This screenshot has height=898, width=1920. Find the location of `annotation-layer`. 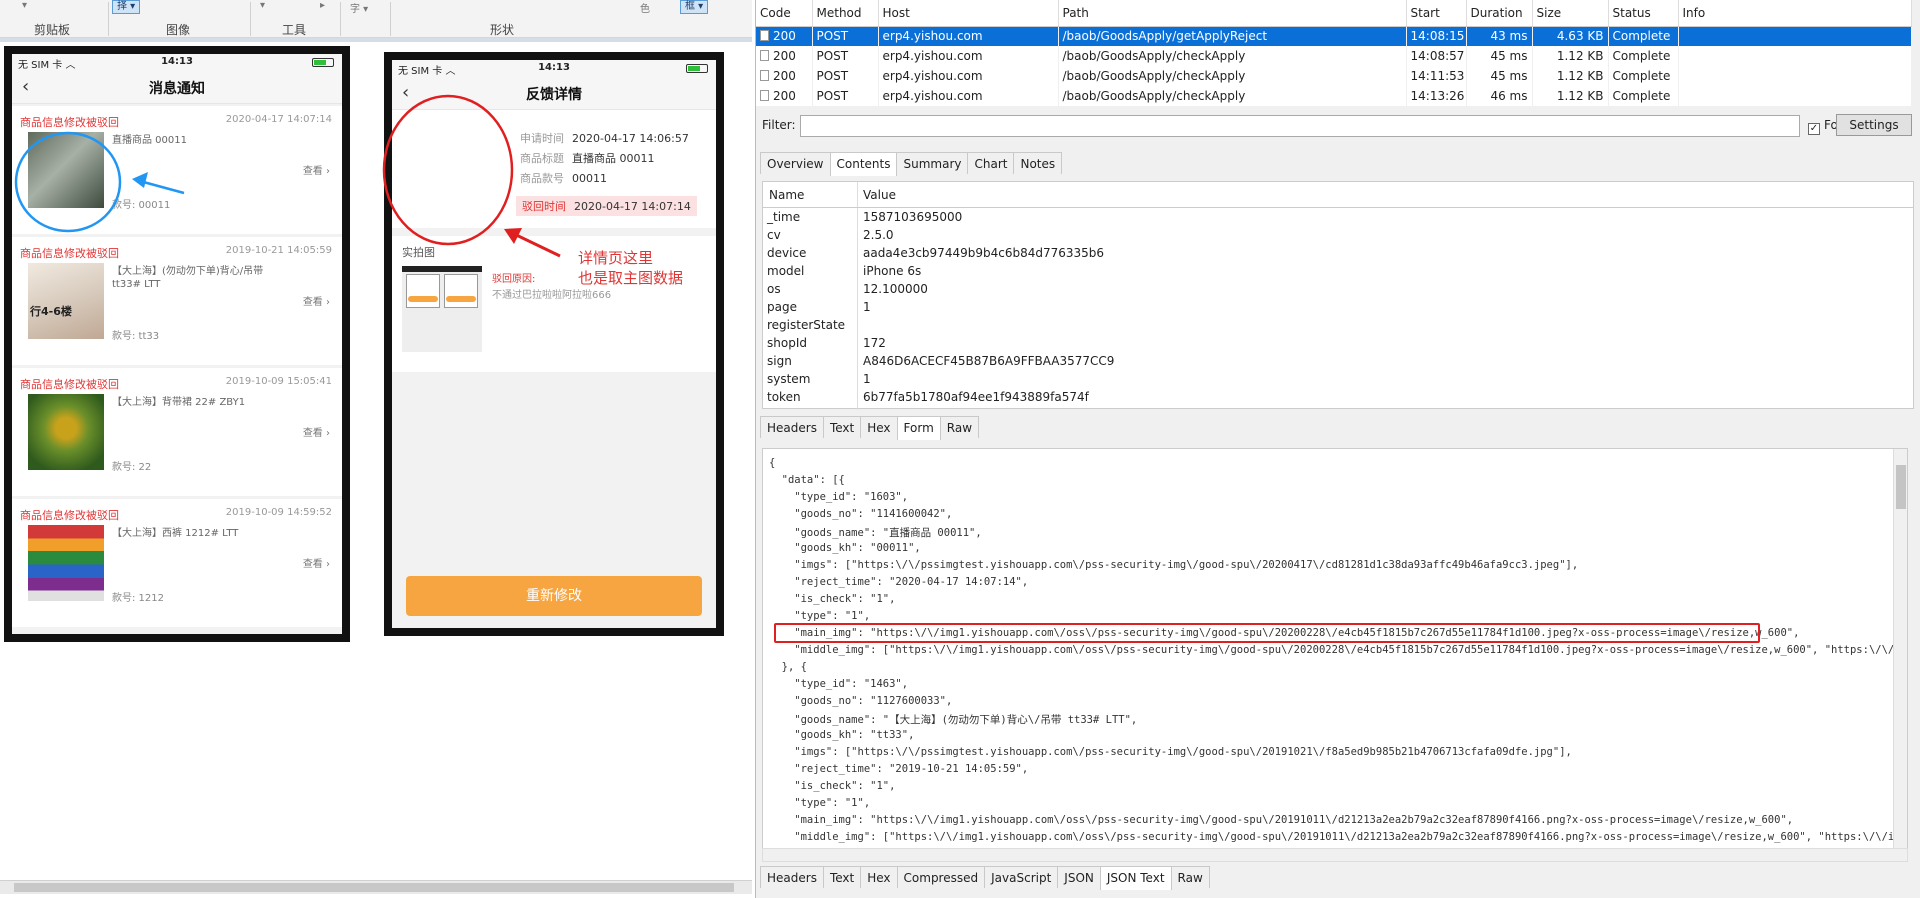

annotation-layer is located at coordinates (287, 176).